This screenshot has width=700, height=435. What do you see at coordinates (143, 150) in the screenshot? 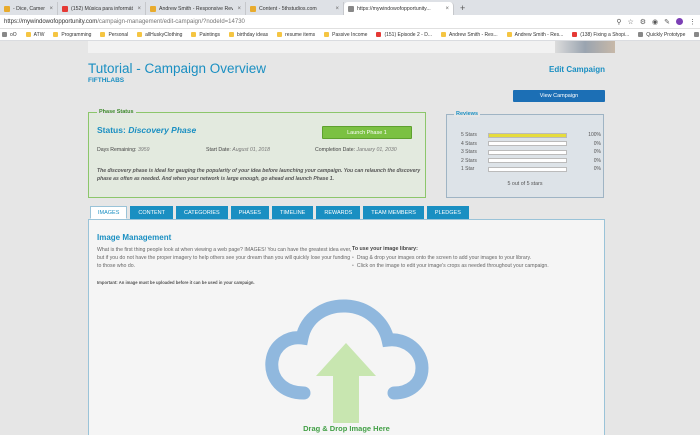
I see `days-remaining-value: 3959` at bounding box center [143, 150].